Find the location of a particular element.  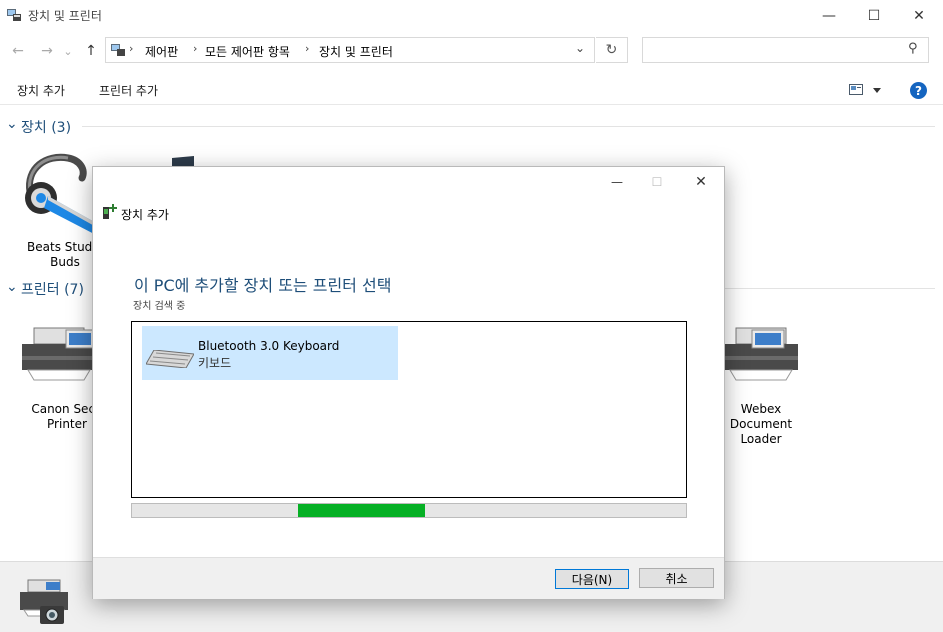

help-icon: ? is located at coordinates (918, 90).